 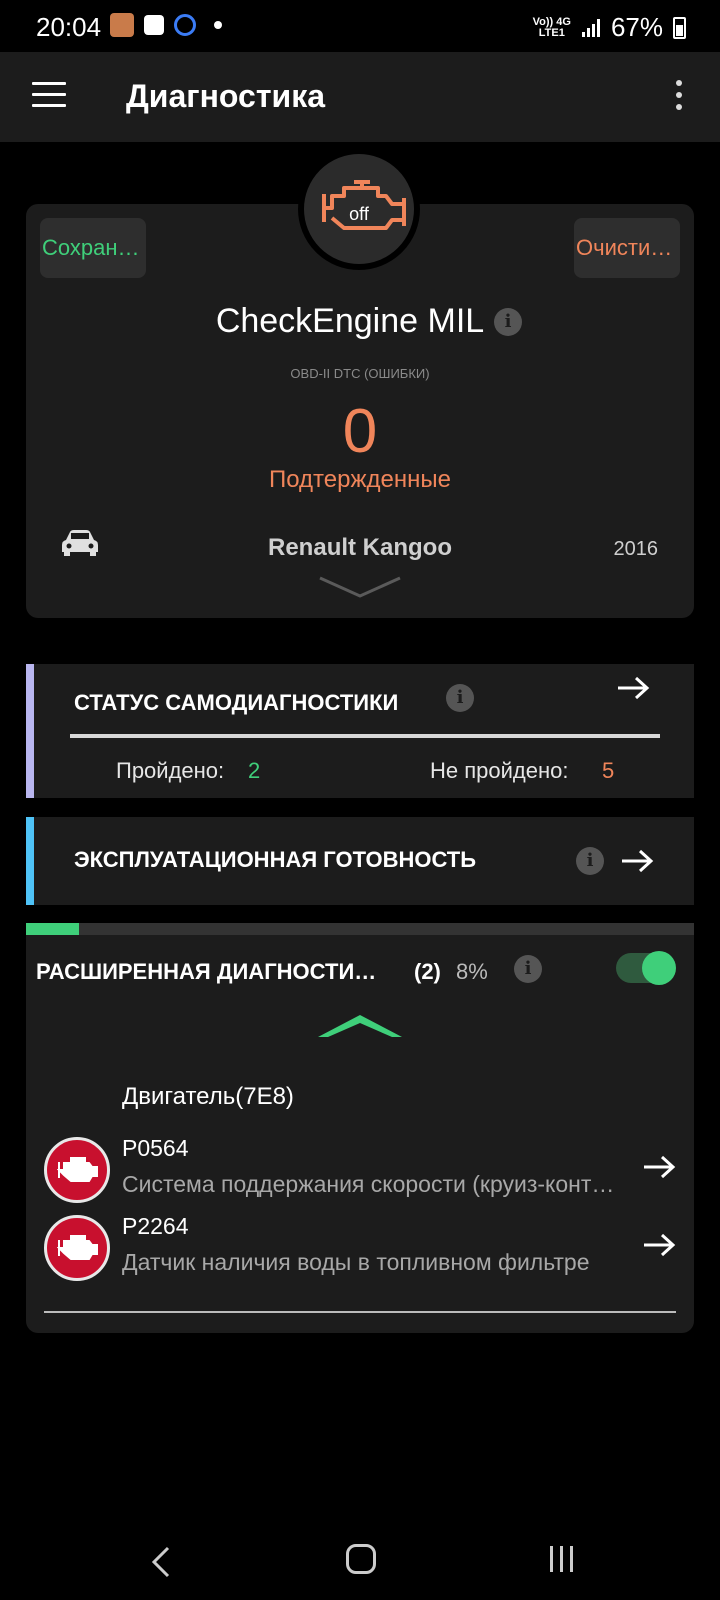 I want to click on dtc-code: P2264, so click(x=155, y=1226).